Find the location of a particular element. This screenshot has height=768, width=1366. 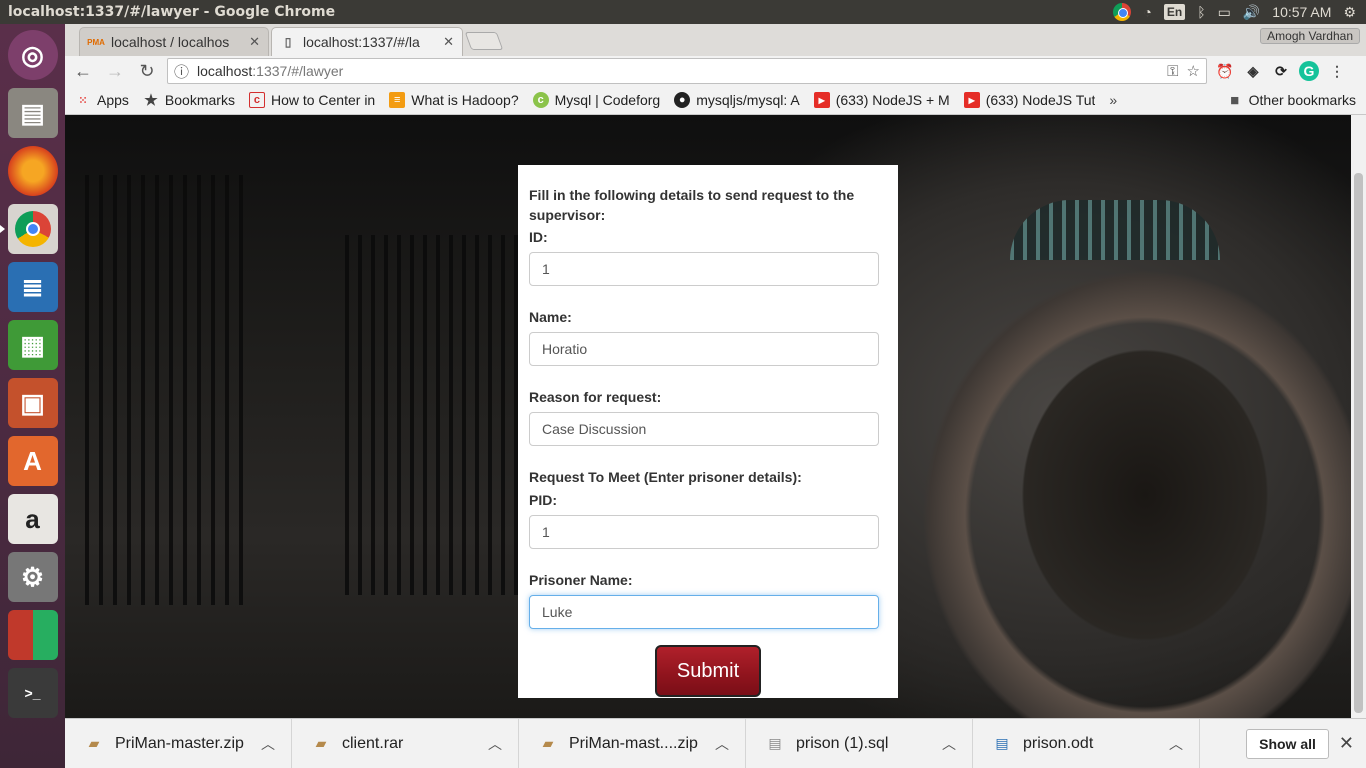

clock: 10:57 AM is located at coordinates (1301, 12).